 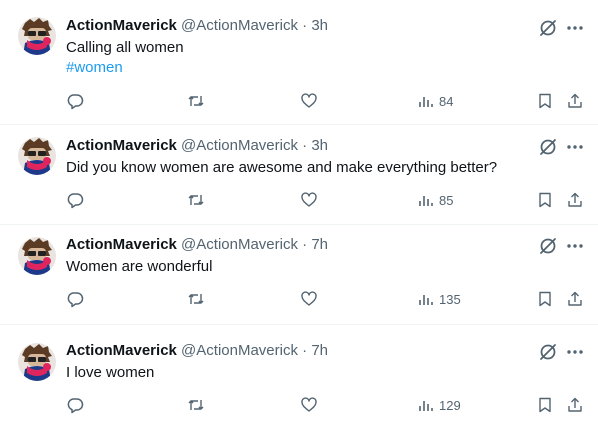 What do you see at coordinates (446, 200) in the screenshot?
I see `views-count: 85` at bounding box center [446, 200].